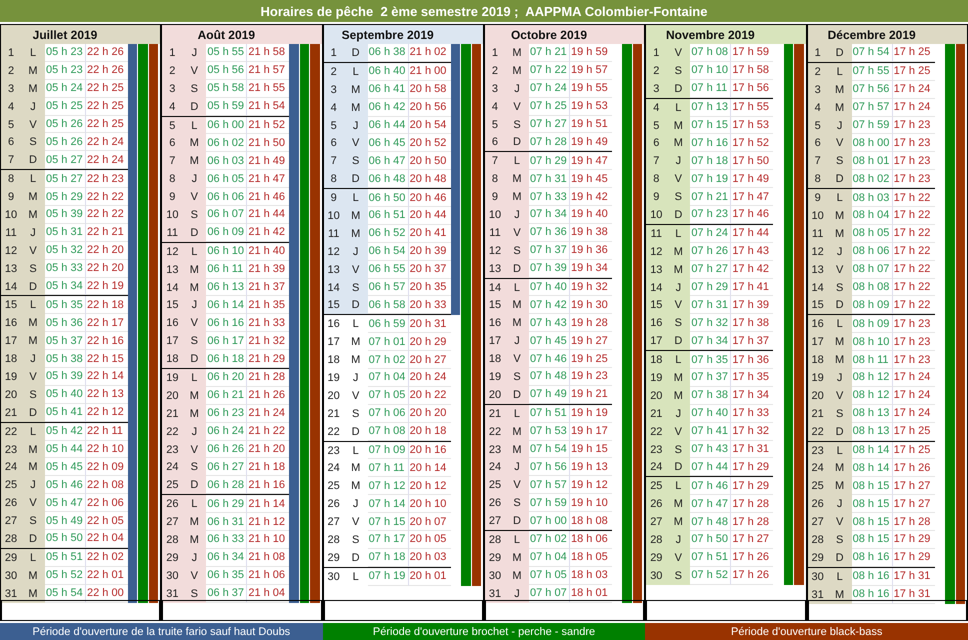  I want to click on day-number: 14, so click(817, 288).